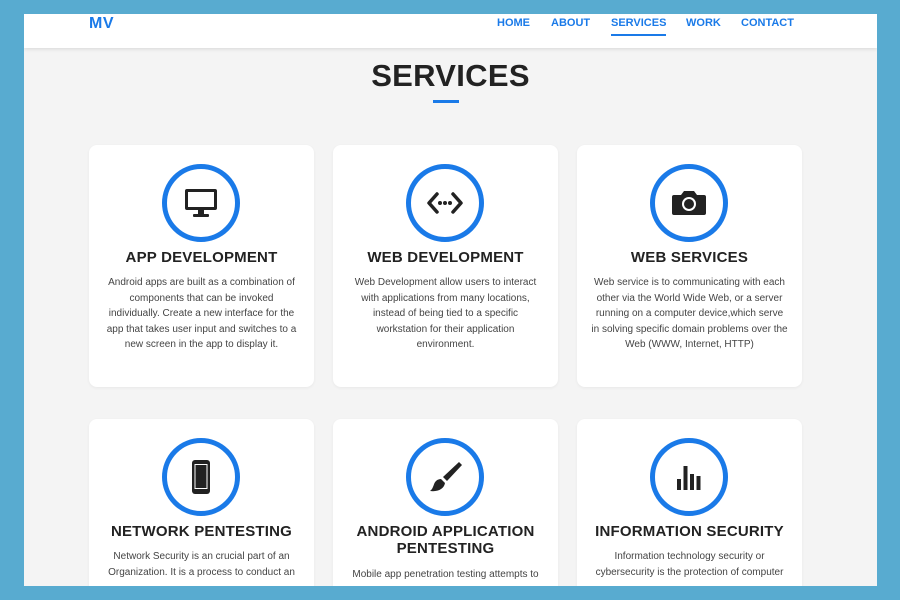 This screenshot has height=600, width=900. Describe the element at coordinates (767, 23) in the screenshot. I see `nav-link-contact: CONTACT` at that location.